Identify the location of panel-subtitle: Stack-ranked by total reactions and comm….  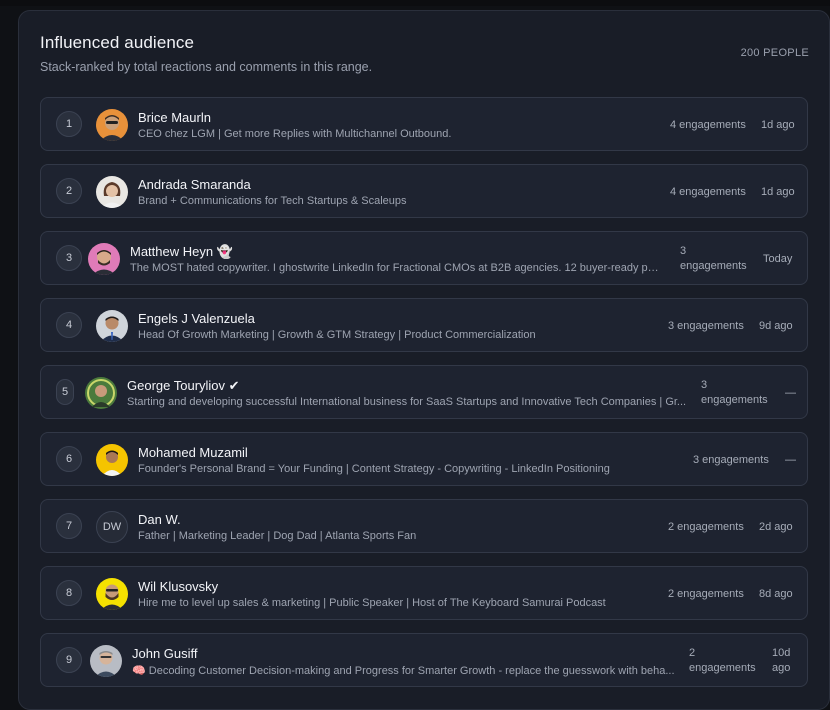
(206, 67).